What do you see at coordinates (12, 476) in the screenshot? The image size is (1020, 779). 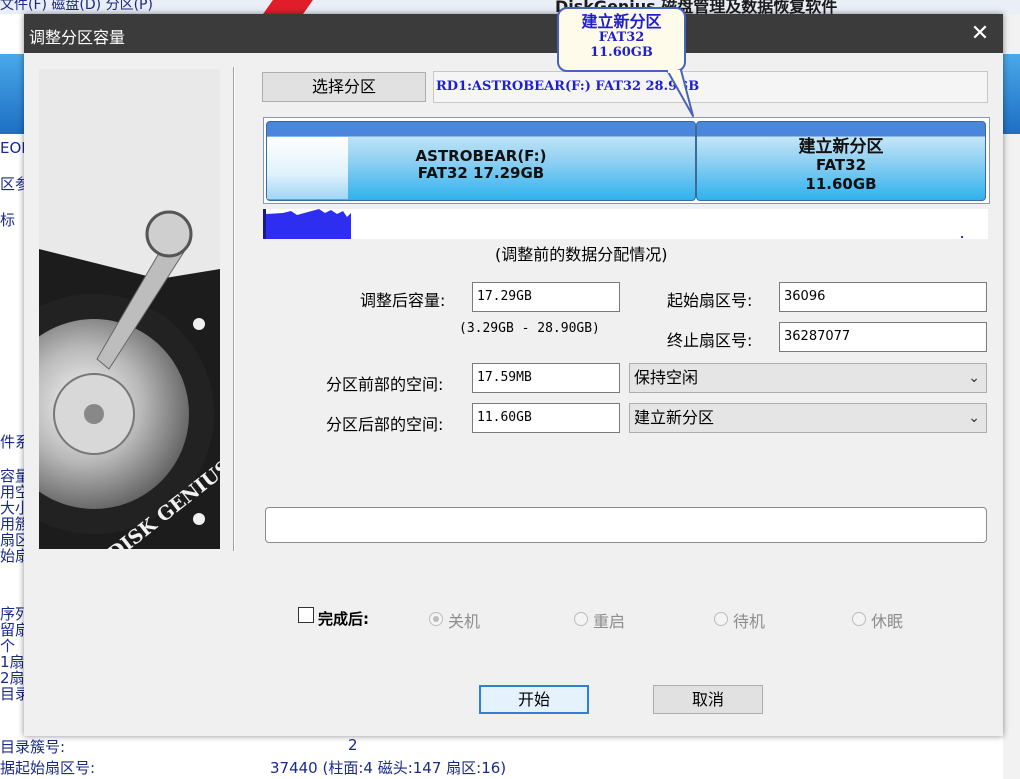 I see `background-label: 容量` at bounding box center [12, 476].